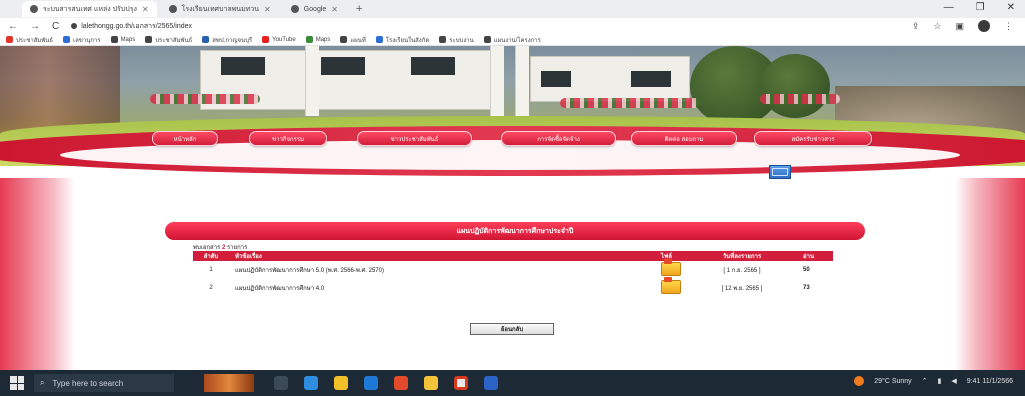 Image resolution: width=1025 pixels, height=396 pixels. I want to click on bookmark-item: แผนงาน/โครงการ, so click(512, 40).